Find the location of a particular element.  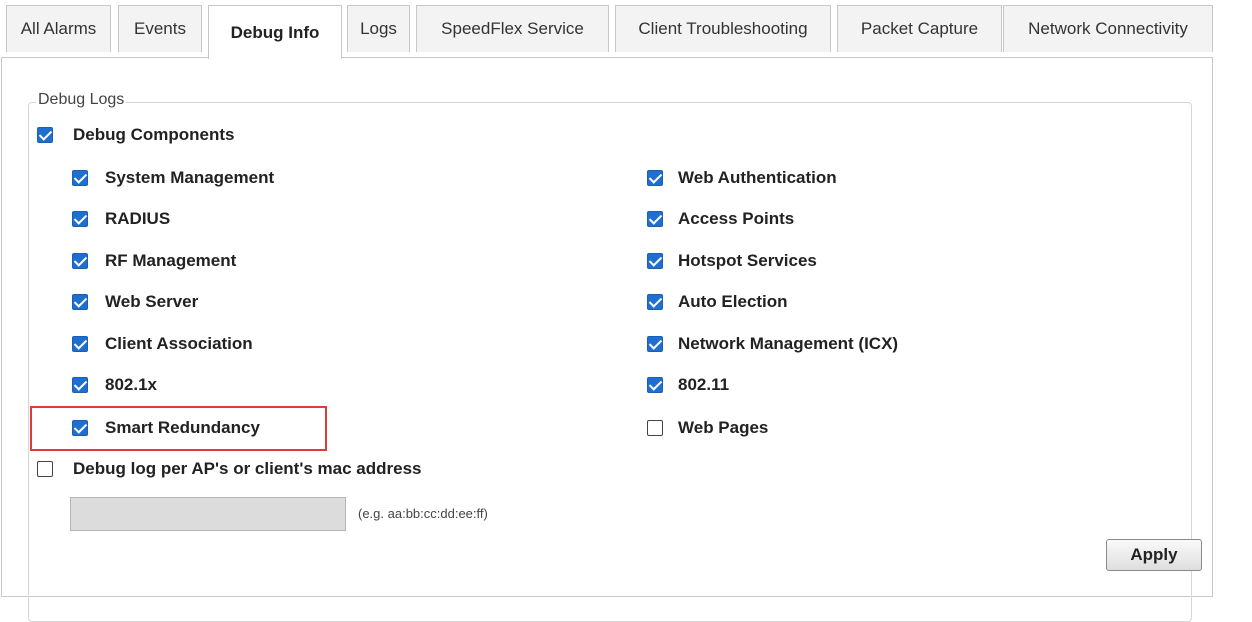

client-association-checkbox is located at coordinates (80, 344).